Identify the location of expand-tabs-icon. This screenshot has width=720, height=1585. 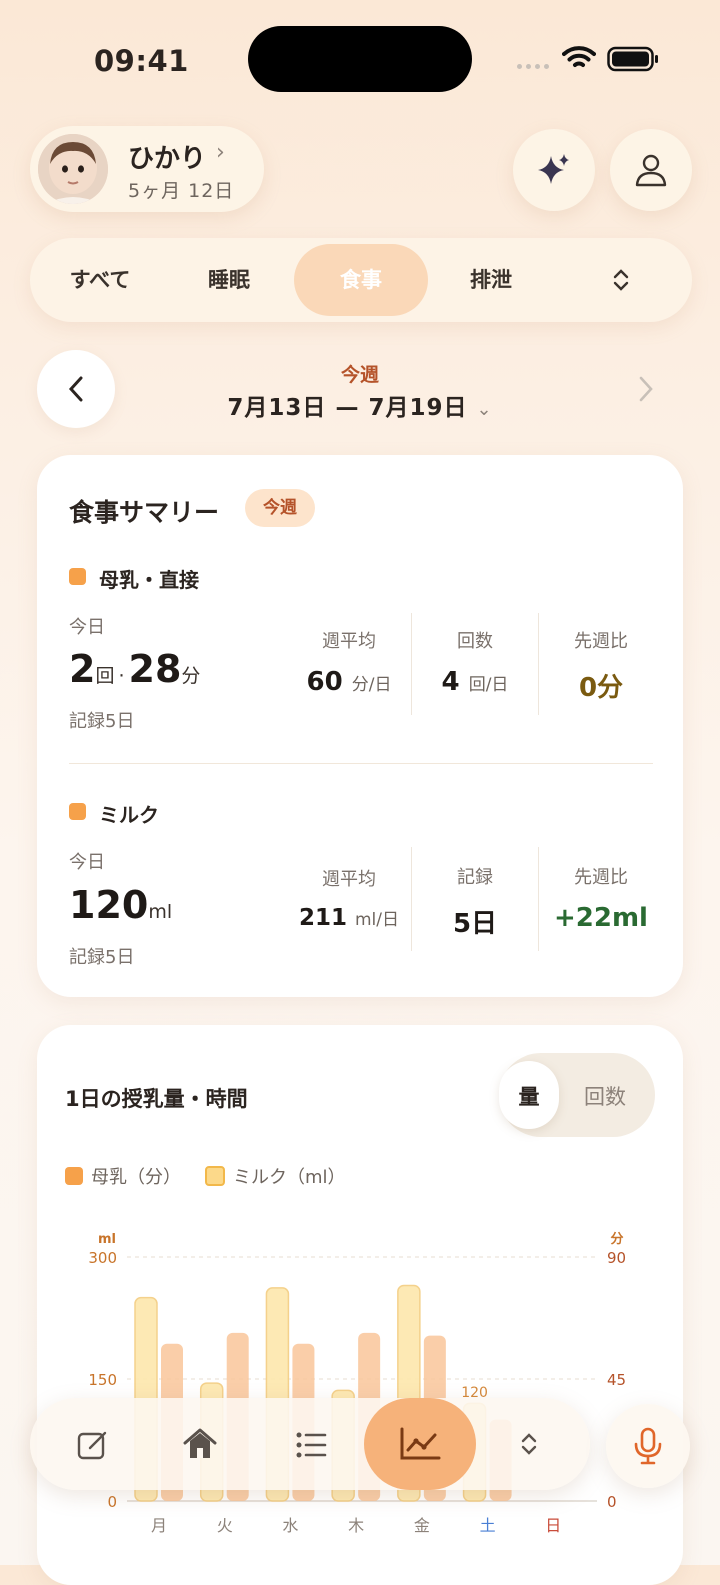
(621, 280).